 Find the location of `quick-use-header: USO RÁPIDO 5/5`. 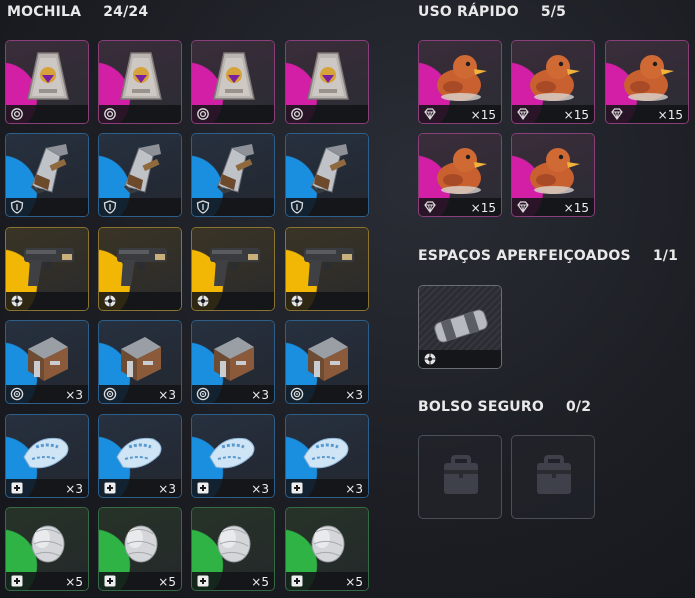

quick-use-header: USO RÁPIDO 5/5 is located at coordinates (492, 12).